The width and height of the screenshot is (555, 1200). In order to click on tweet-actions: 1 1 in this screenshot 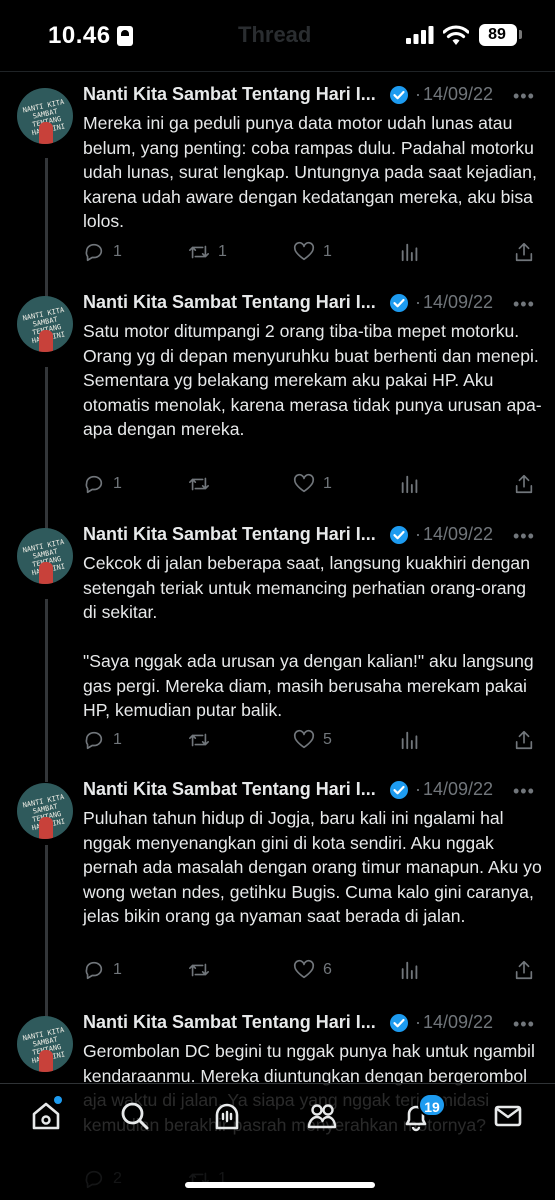, I will do `click(313, 484)`.